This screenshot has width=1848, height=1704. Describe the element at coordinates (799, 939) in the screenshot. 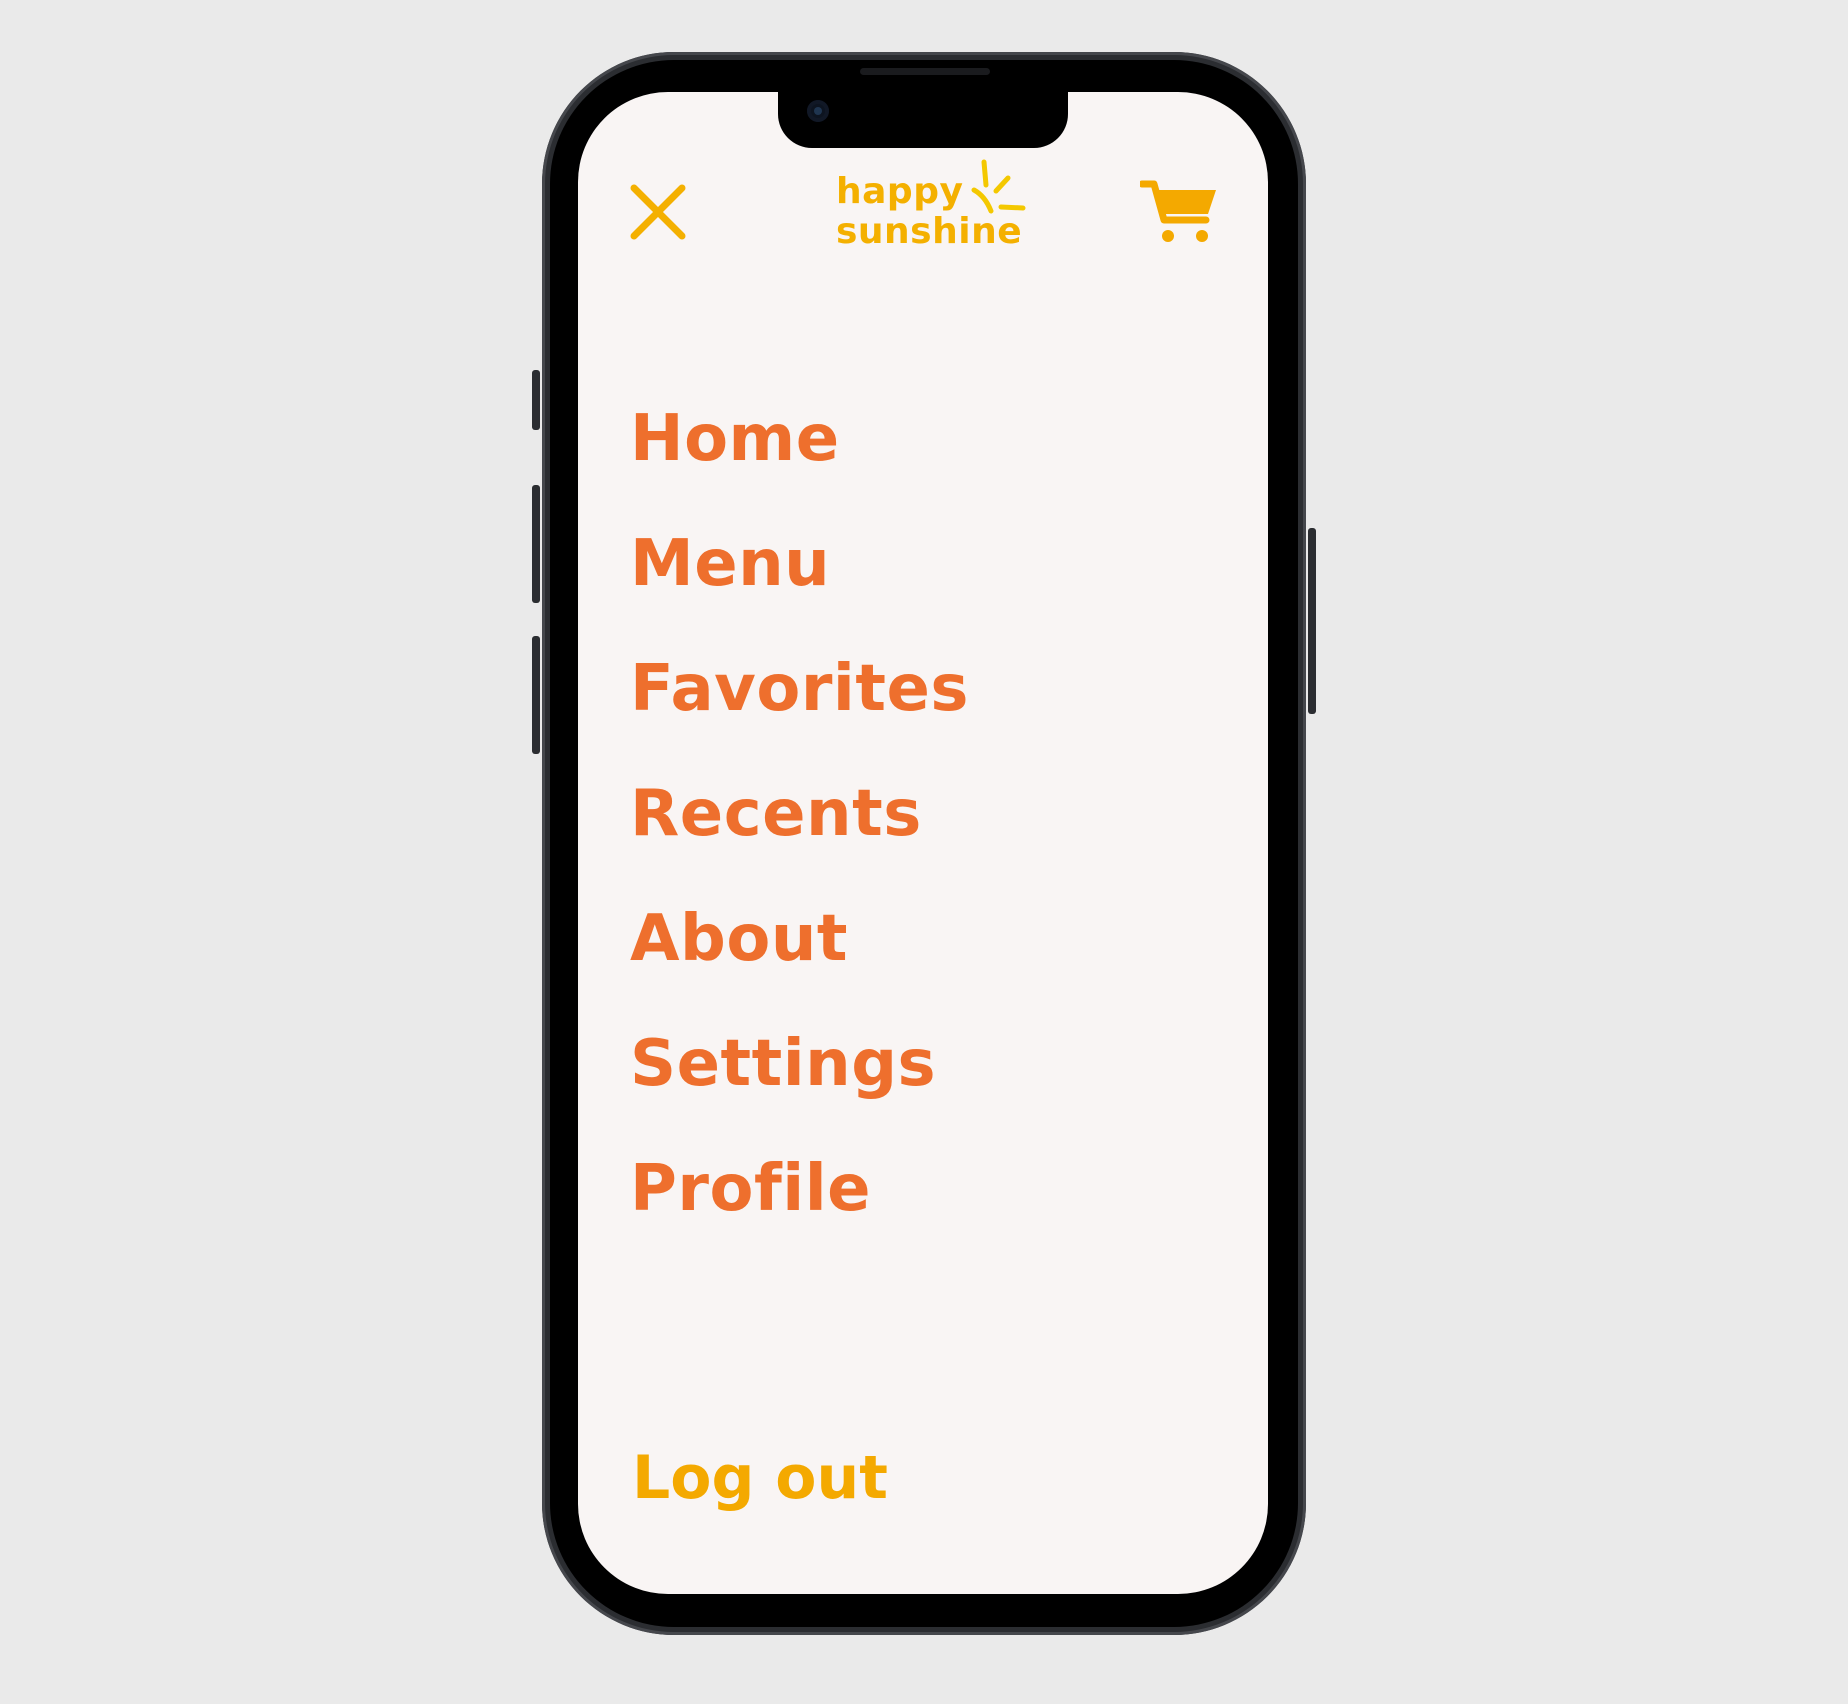

I see `nav-item-about: About` at that location.